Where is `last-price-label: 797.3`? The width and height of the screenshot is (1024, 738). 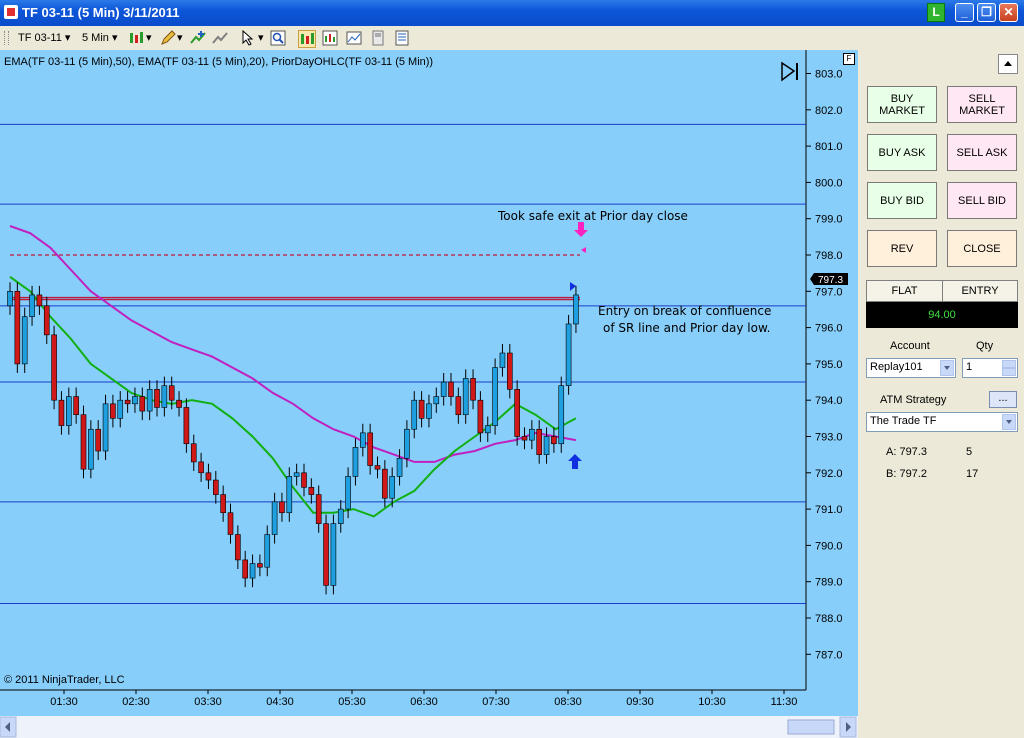 last-price-label: 797.3 is located at coordinates (830, 280).